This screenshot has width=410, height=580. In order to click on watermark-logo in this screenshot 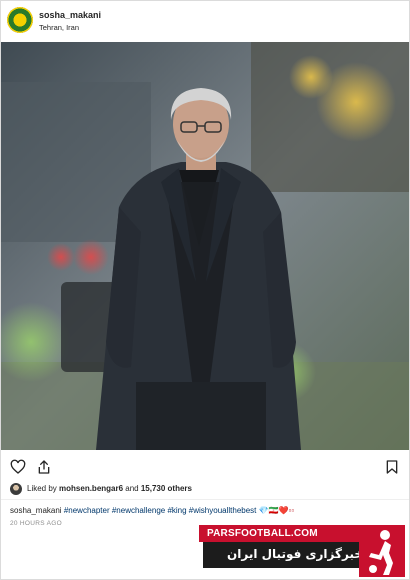, I will do `click(382, 551)`.